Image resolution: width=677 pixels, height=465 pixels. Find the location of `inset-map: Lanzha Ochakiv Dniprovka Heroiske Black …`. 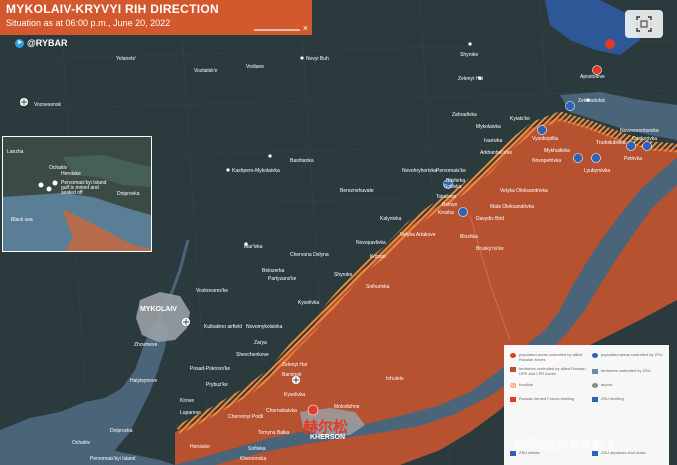

inset-map: Lanzha Ochakiv Dniprovka Heroiske Black … is located at coordinates (77, 194).